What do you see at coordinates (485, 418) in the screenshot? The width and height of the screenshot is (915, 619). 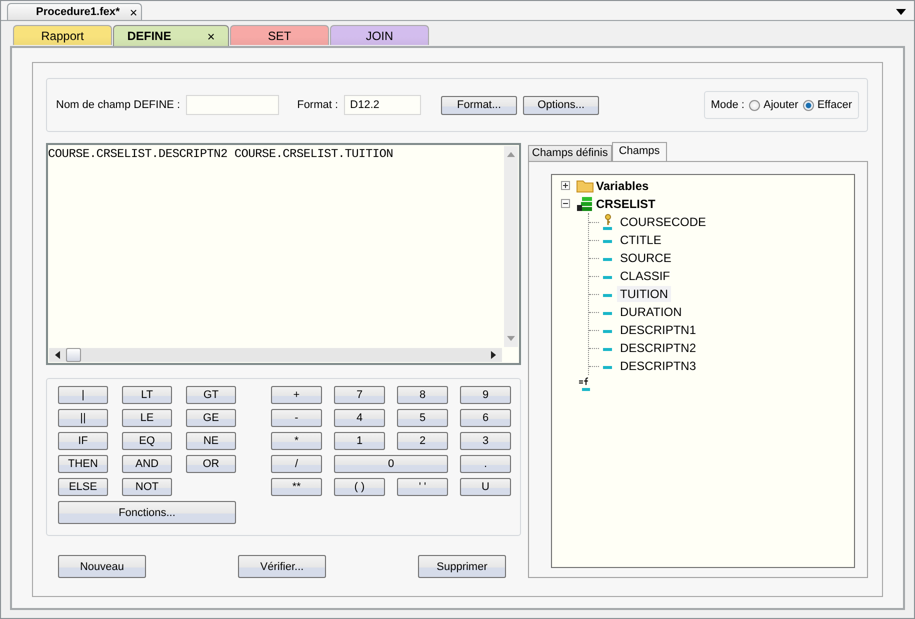 I see `keypad-key: 6` at bounding box center [485, 418].